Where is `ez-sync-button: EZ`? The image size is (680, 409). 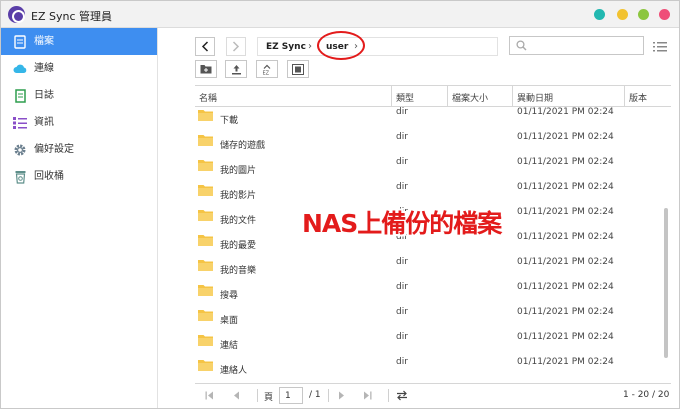
ez-sync-button: EZ is located at coordinates (267, 69).